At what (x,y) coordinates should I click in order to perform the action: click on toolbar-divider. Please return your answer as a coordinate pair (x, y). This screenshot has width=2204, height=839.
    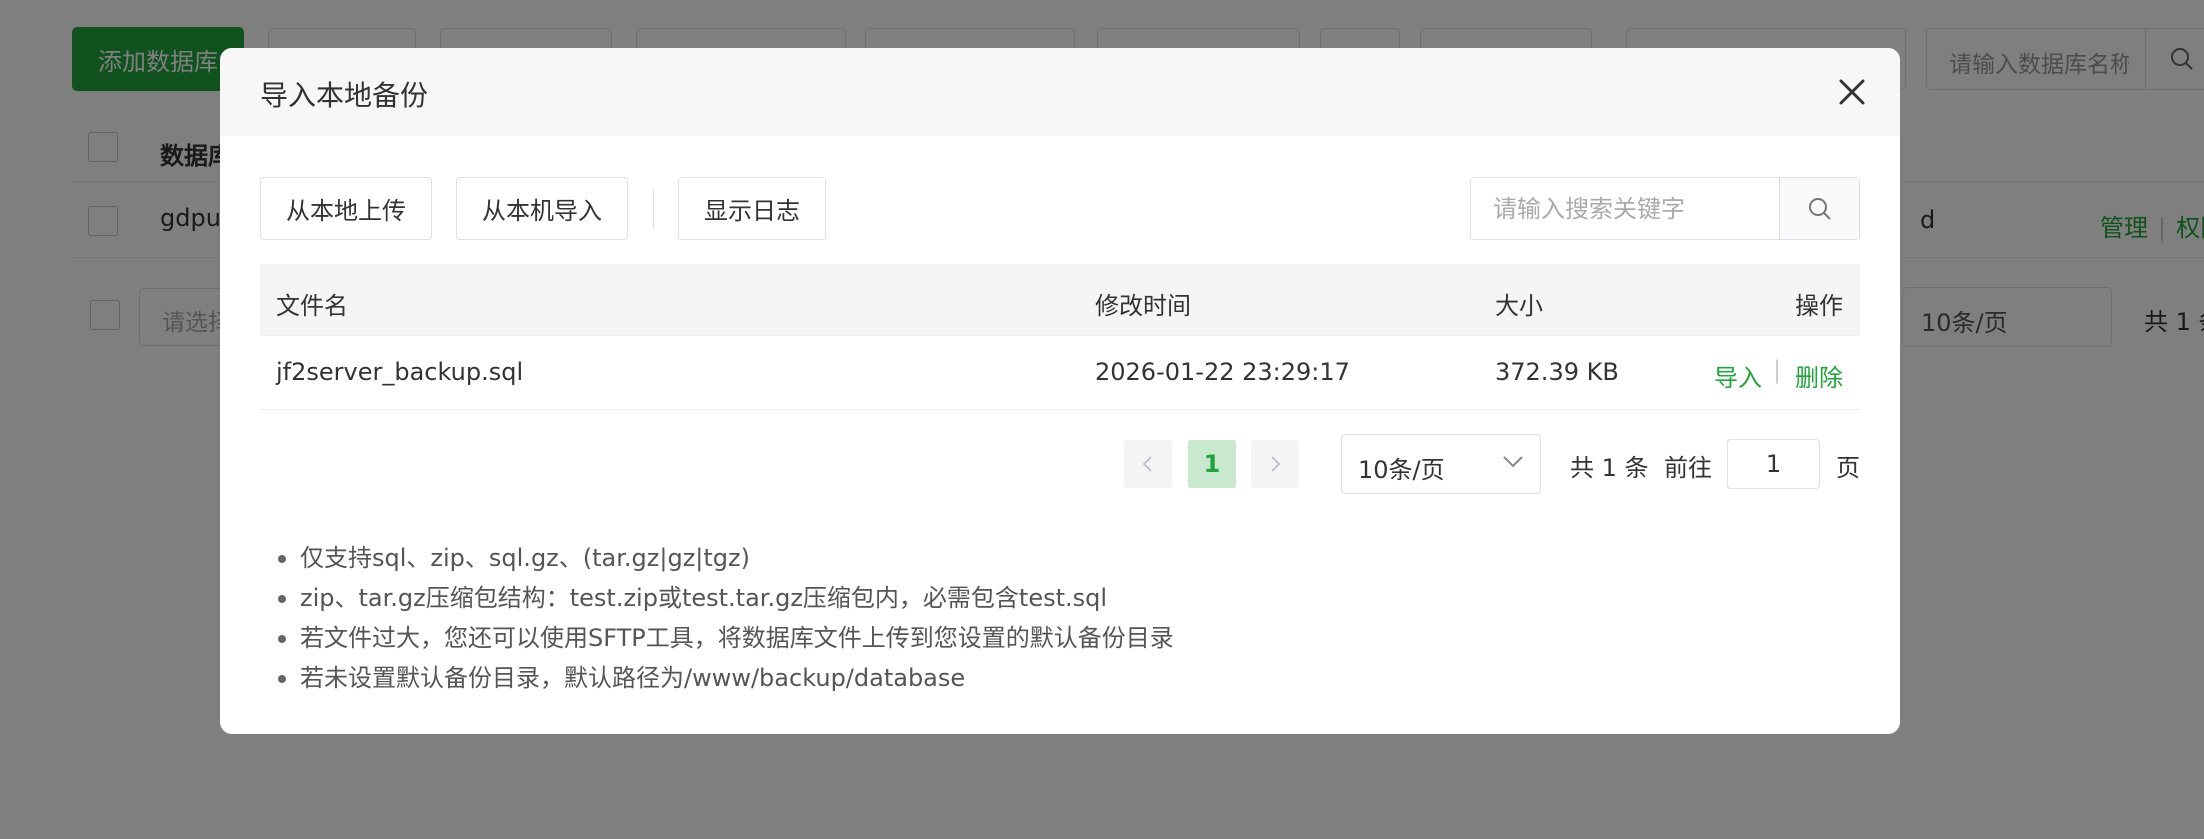
    Looking at the image, I should click on (653, 209).